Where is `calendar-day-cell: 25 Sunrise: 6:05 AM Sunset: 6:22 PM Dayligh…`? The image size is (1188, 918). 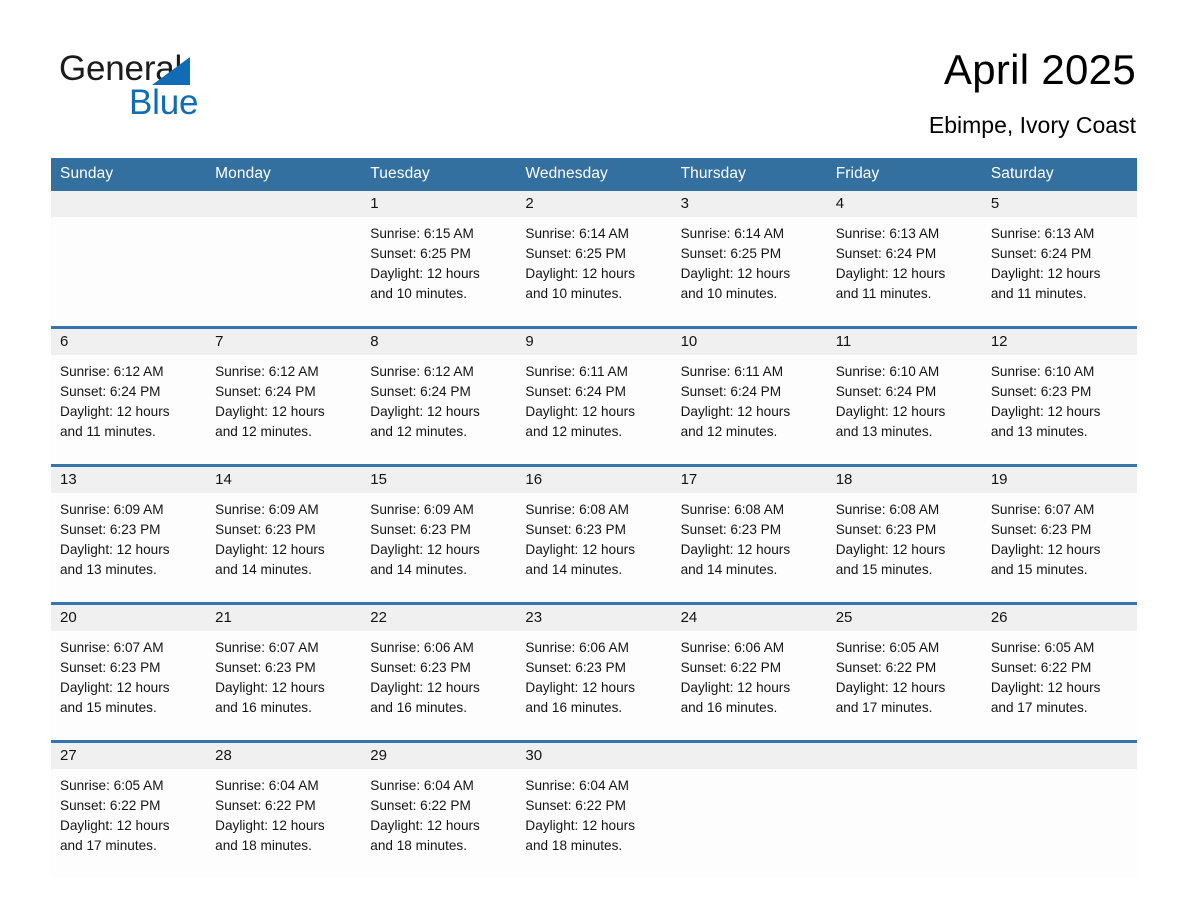
calendar-day-cell: 25 Sunrise: 6:05 AM Sunset: 6:22 PM Dayligh… is located at coordinates (904, 672).